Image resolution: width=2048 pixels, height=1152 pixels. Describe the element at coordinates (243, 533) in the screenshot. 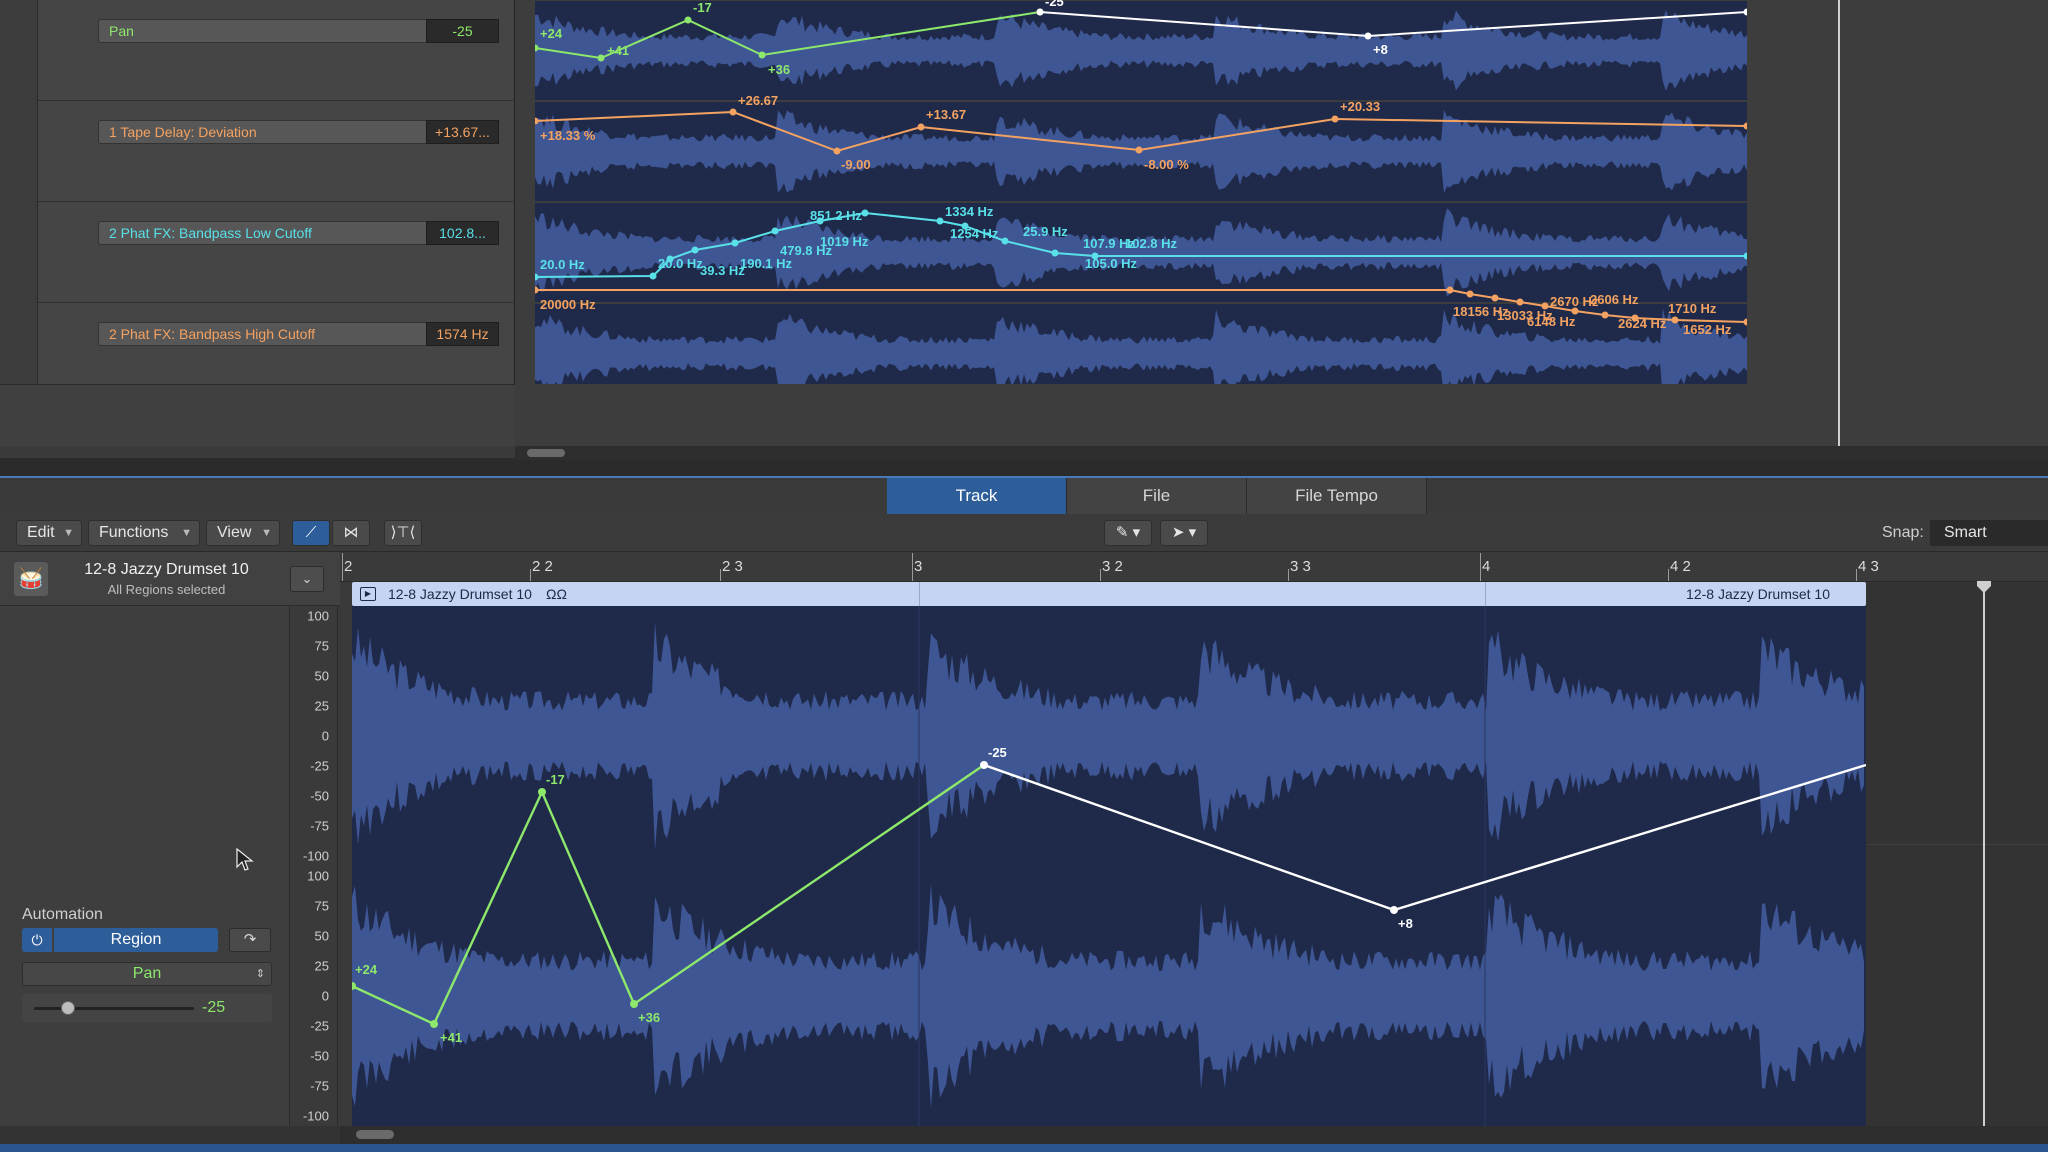

I see `view-menu: View ▼` at that location.